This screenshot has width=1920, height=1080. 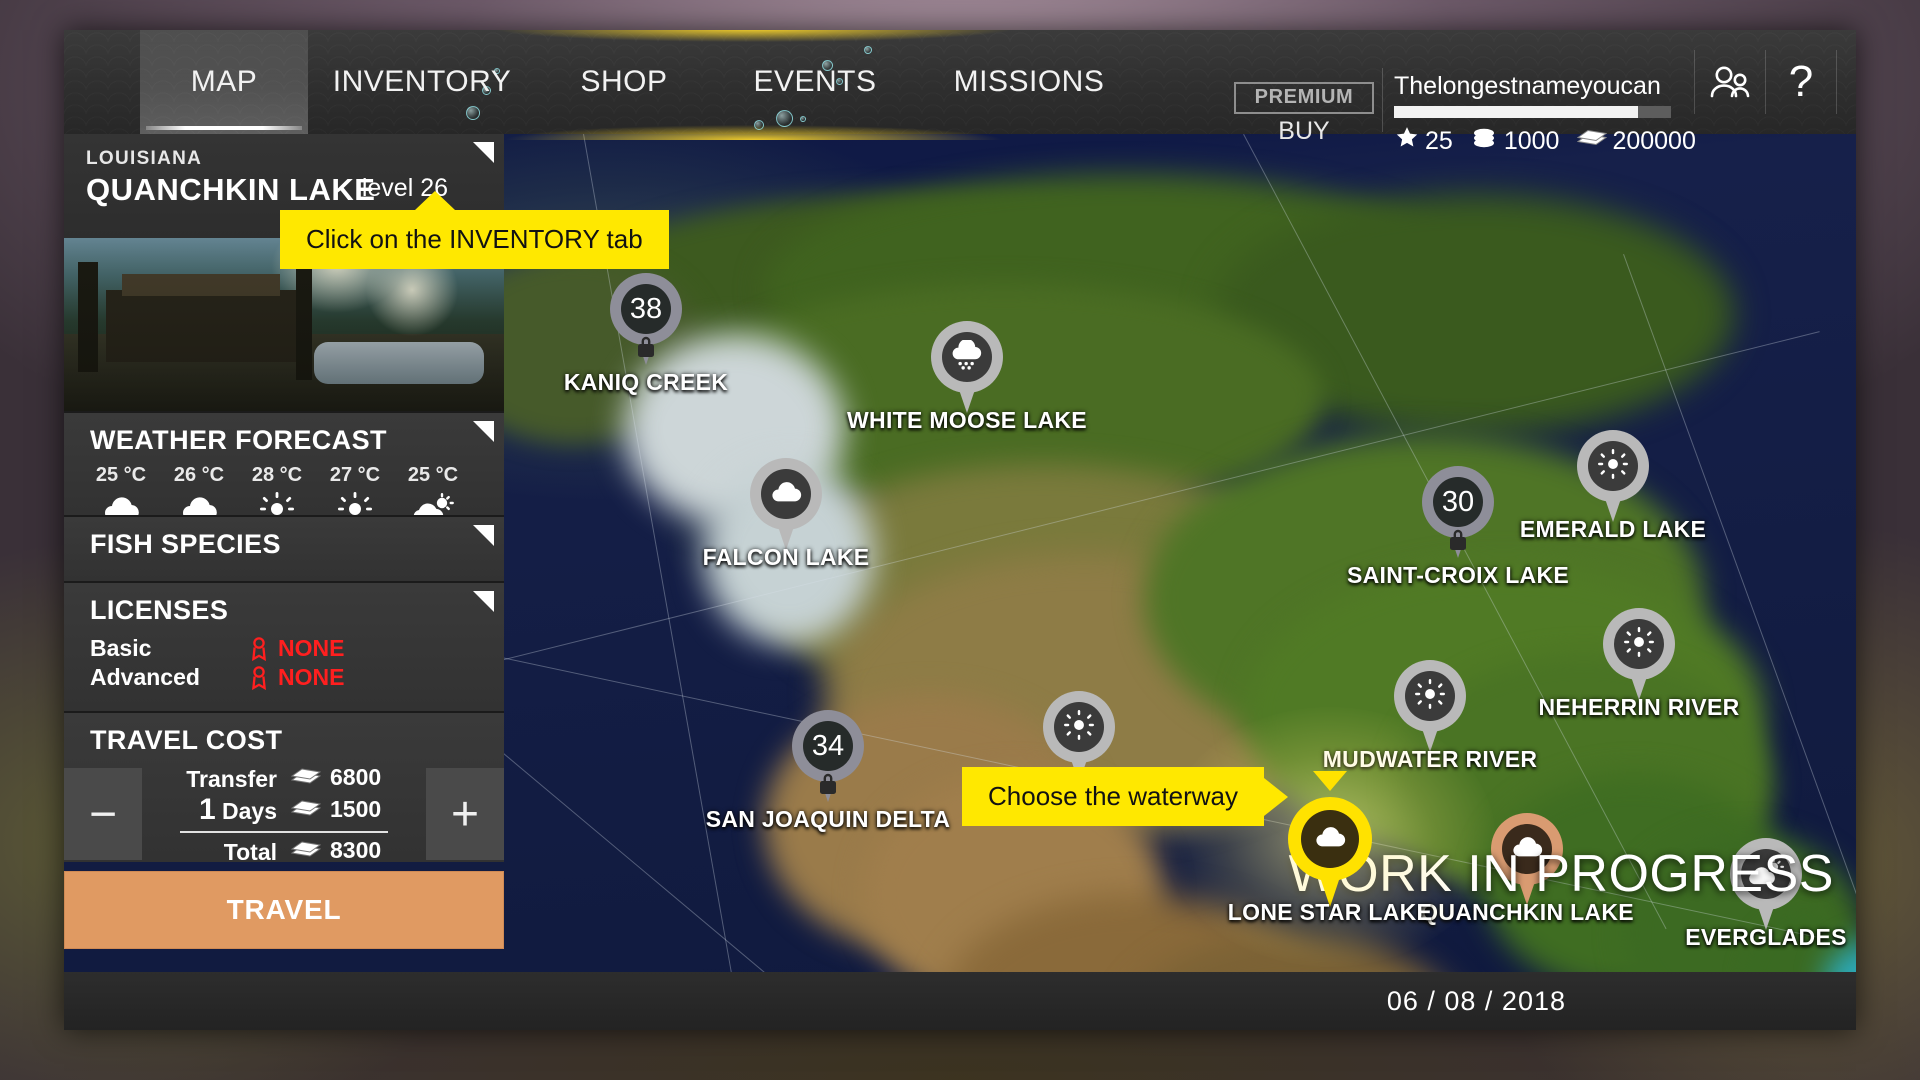 I want to click on tutorial-tooltip-2: Choose the waterway, so click(x=1125, y=796).